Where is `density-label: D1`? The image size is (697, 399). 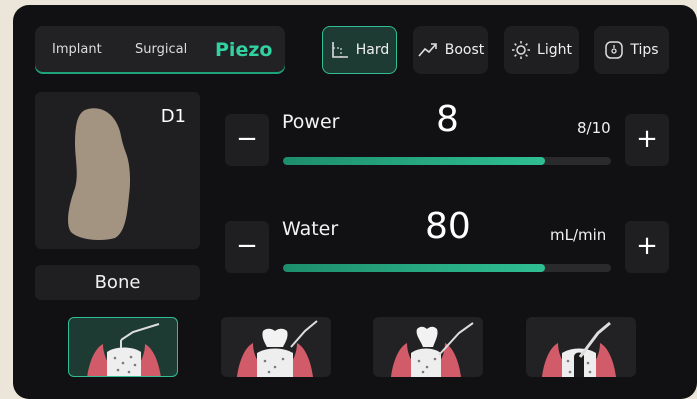
density-label: D1 is located at coordinates (173, 116).